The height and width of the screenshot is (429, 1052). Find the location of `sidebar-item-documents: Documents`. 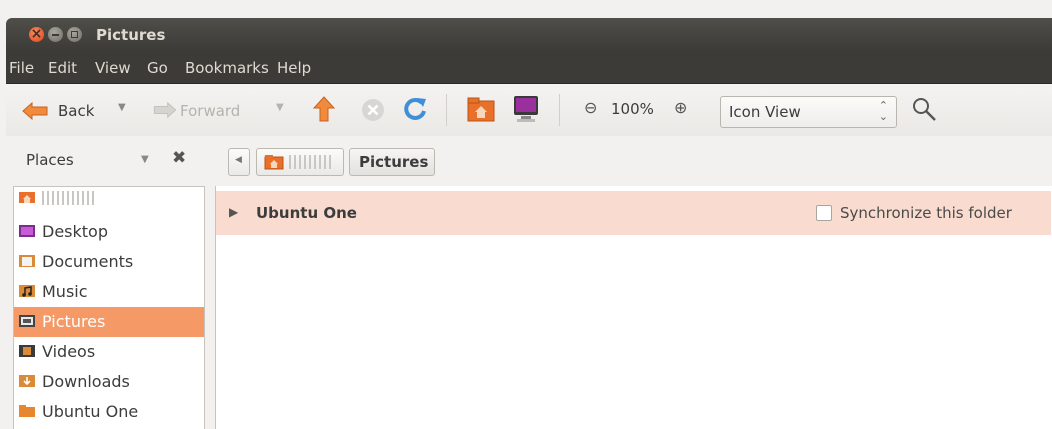

sidebar-item-documents: Documents is located at coordinates (109, 262).